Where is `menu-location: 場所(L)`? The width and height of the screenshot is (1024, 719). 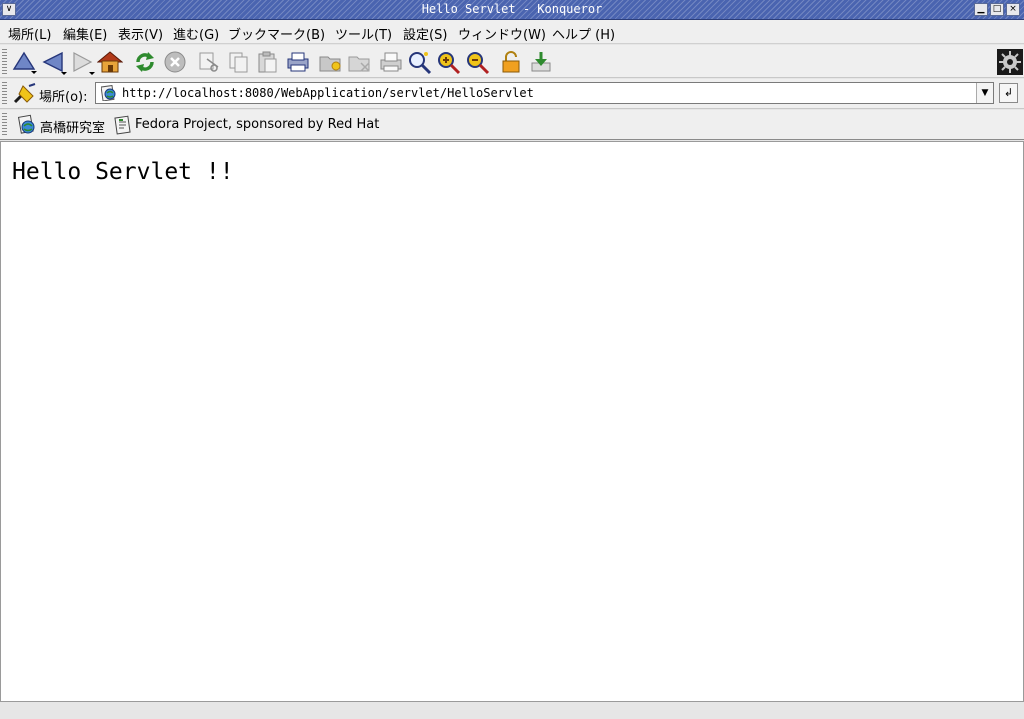
menu-location: 場所(L) is located at coordinates (29, 33).